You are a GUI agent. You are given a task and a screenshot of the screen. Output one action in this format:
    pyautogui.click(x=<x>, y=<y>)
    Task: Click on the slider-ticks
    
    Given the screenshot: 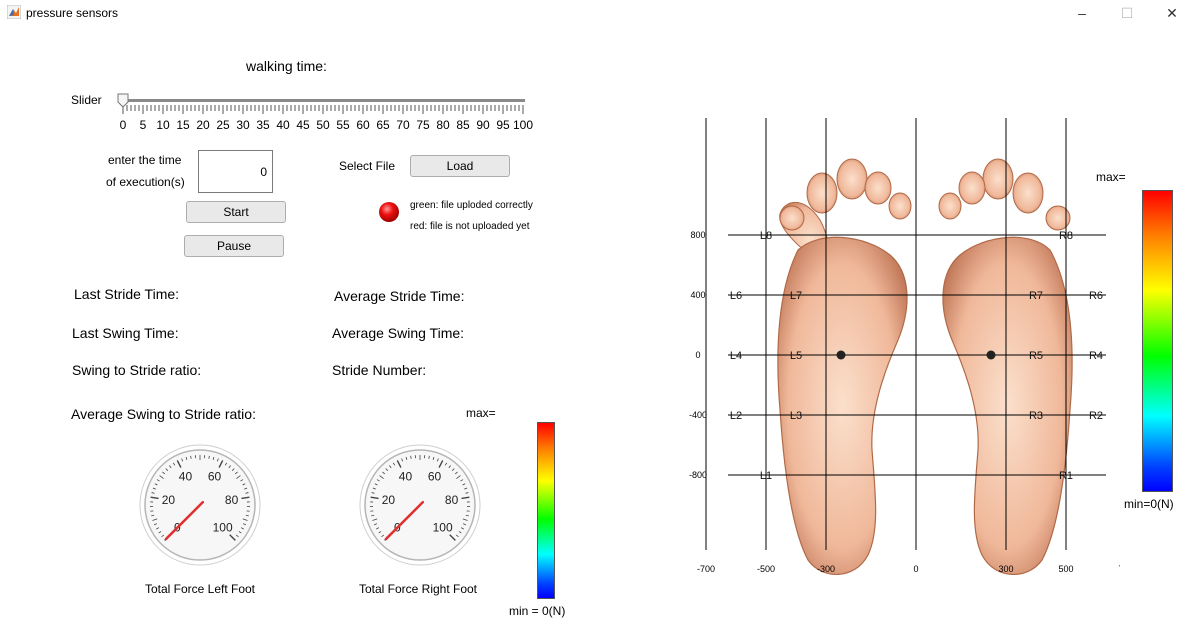 What is the action you would take?
    pyautogui.click(x=323, y=109)
    